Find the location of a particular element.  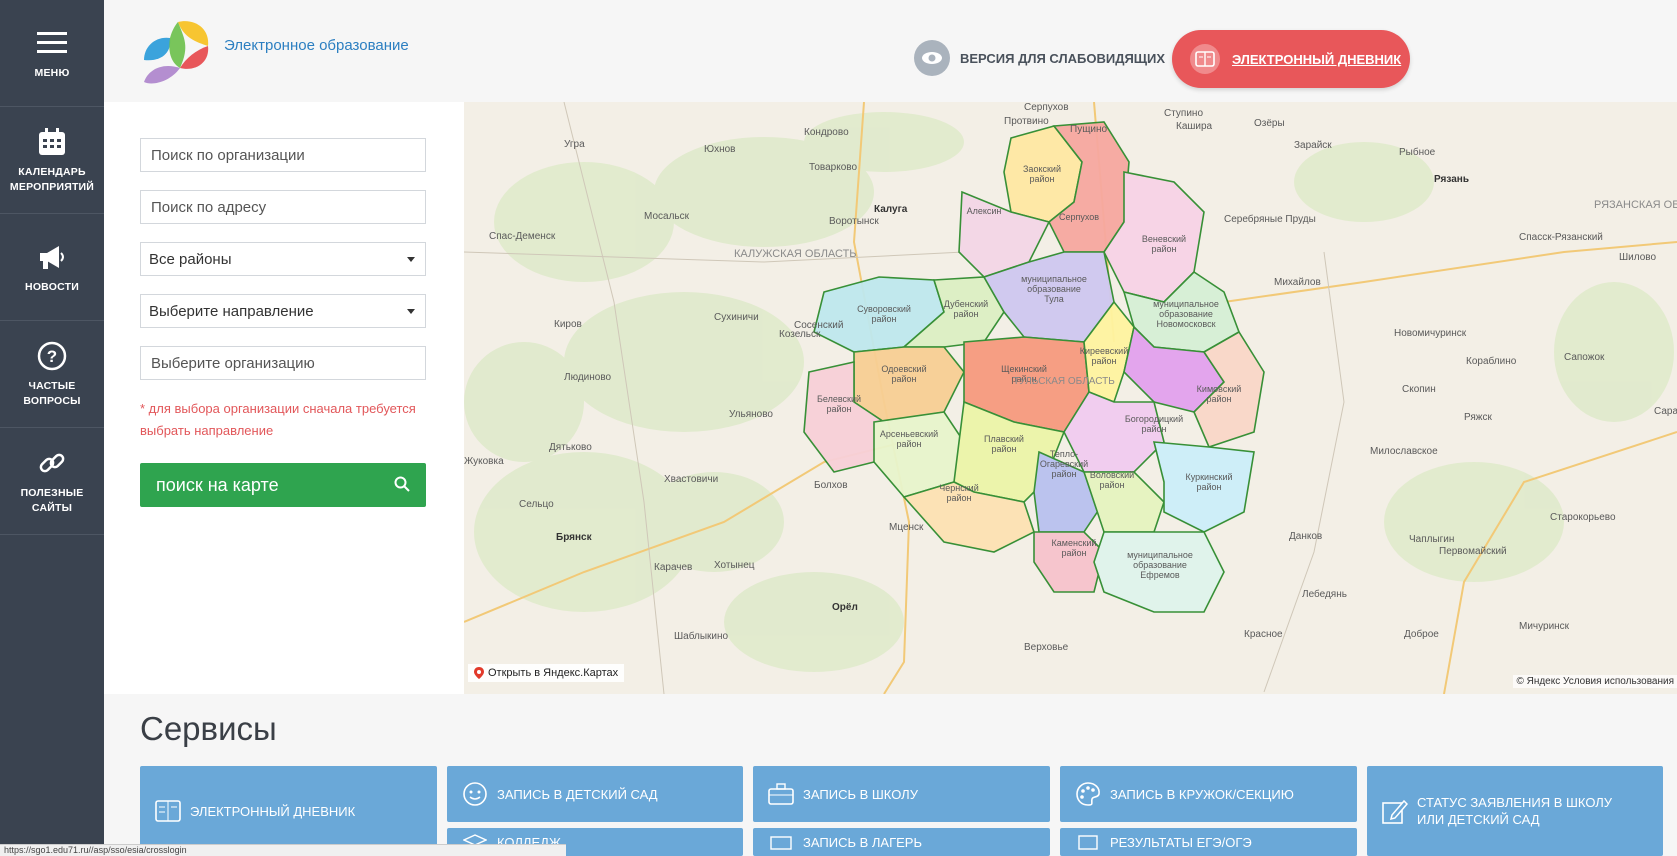

district-label: Серпухов is located at coordinates (1079, 217).